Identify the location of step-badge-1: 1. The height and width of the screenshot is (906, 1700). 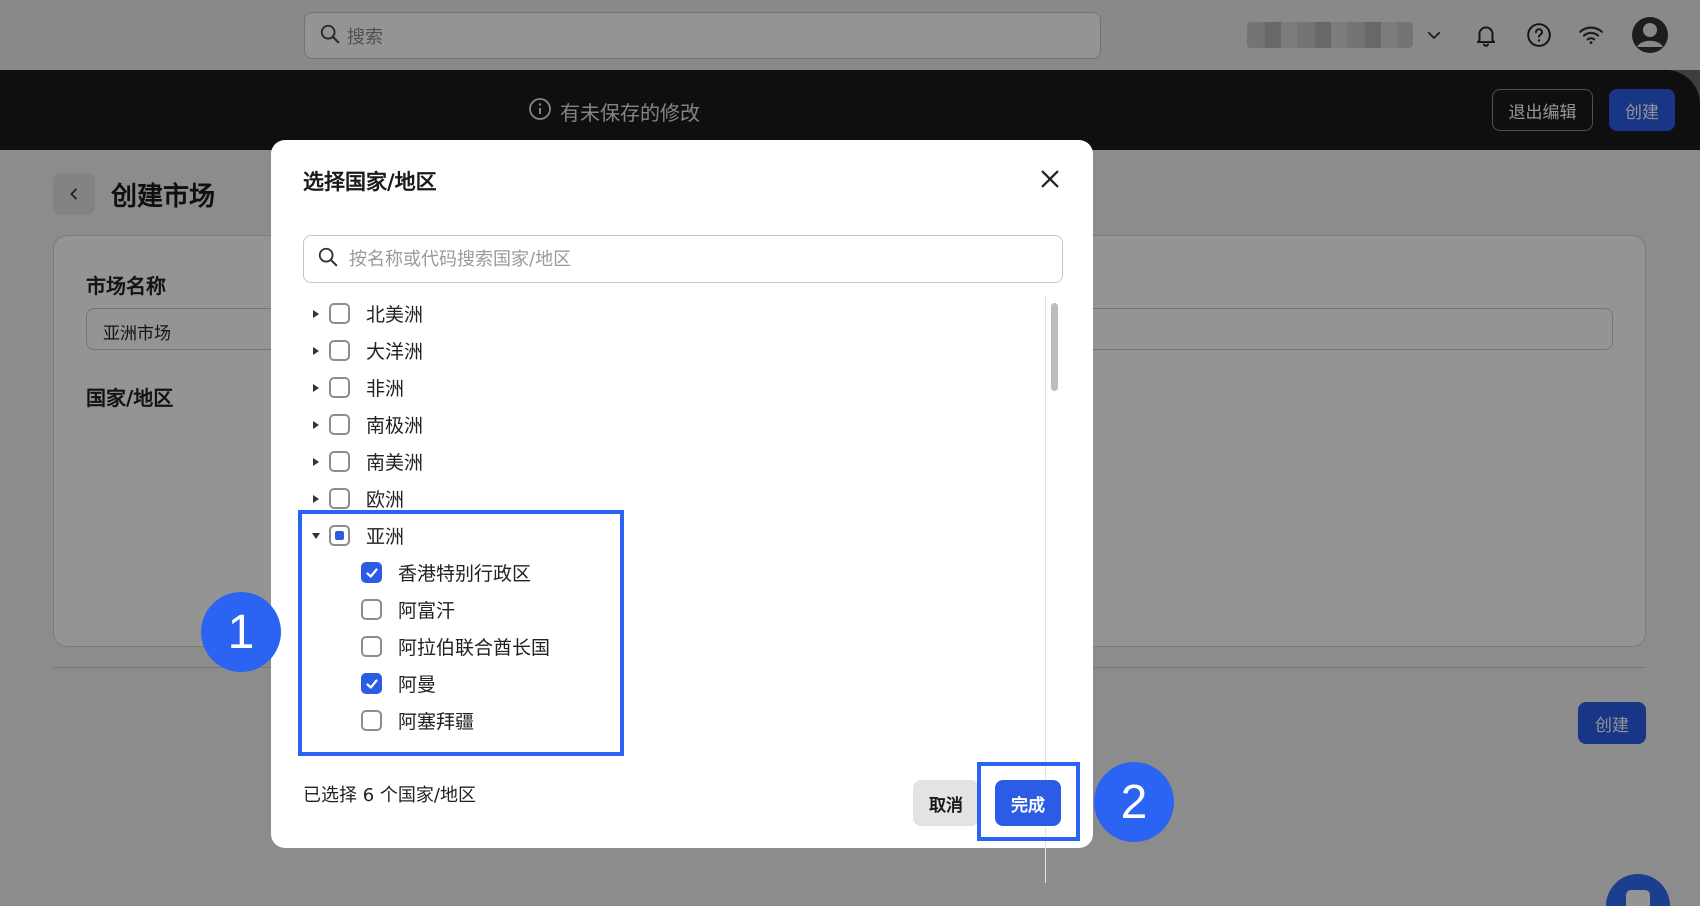
(241, 632).